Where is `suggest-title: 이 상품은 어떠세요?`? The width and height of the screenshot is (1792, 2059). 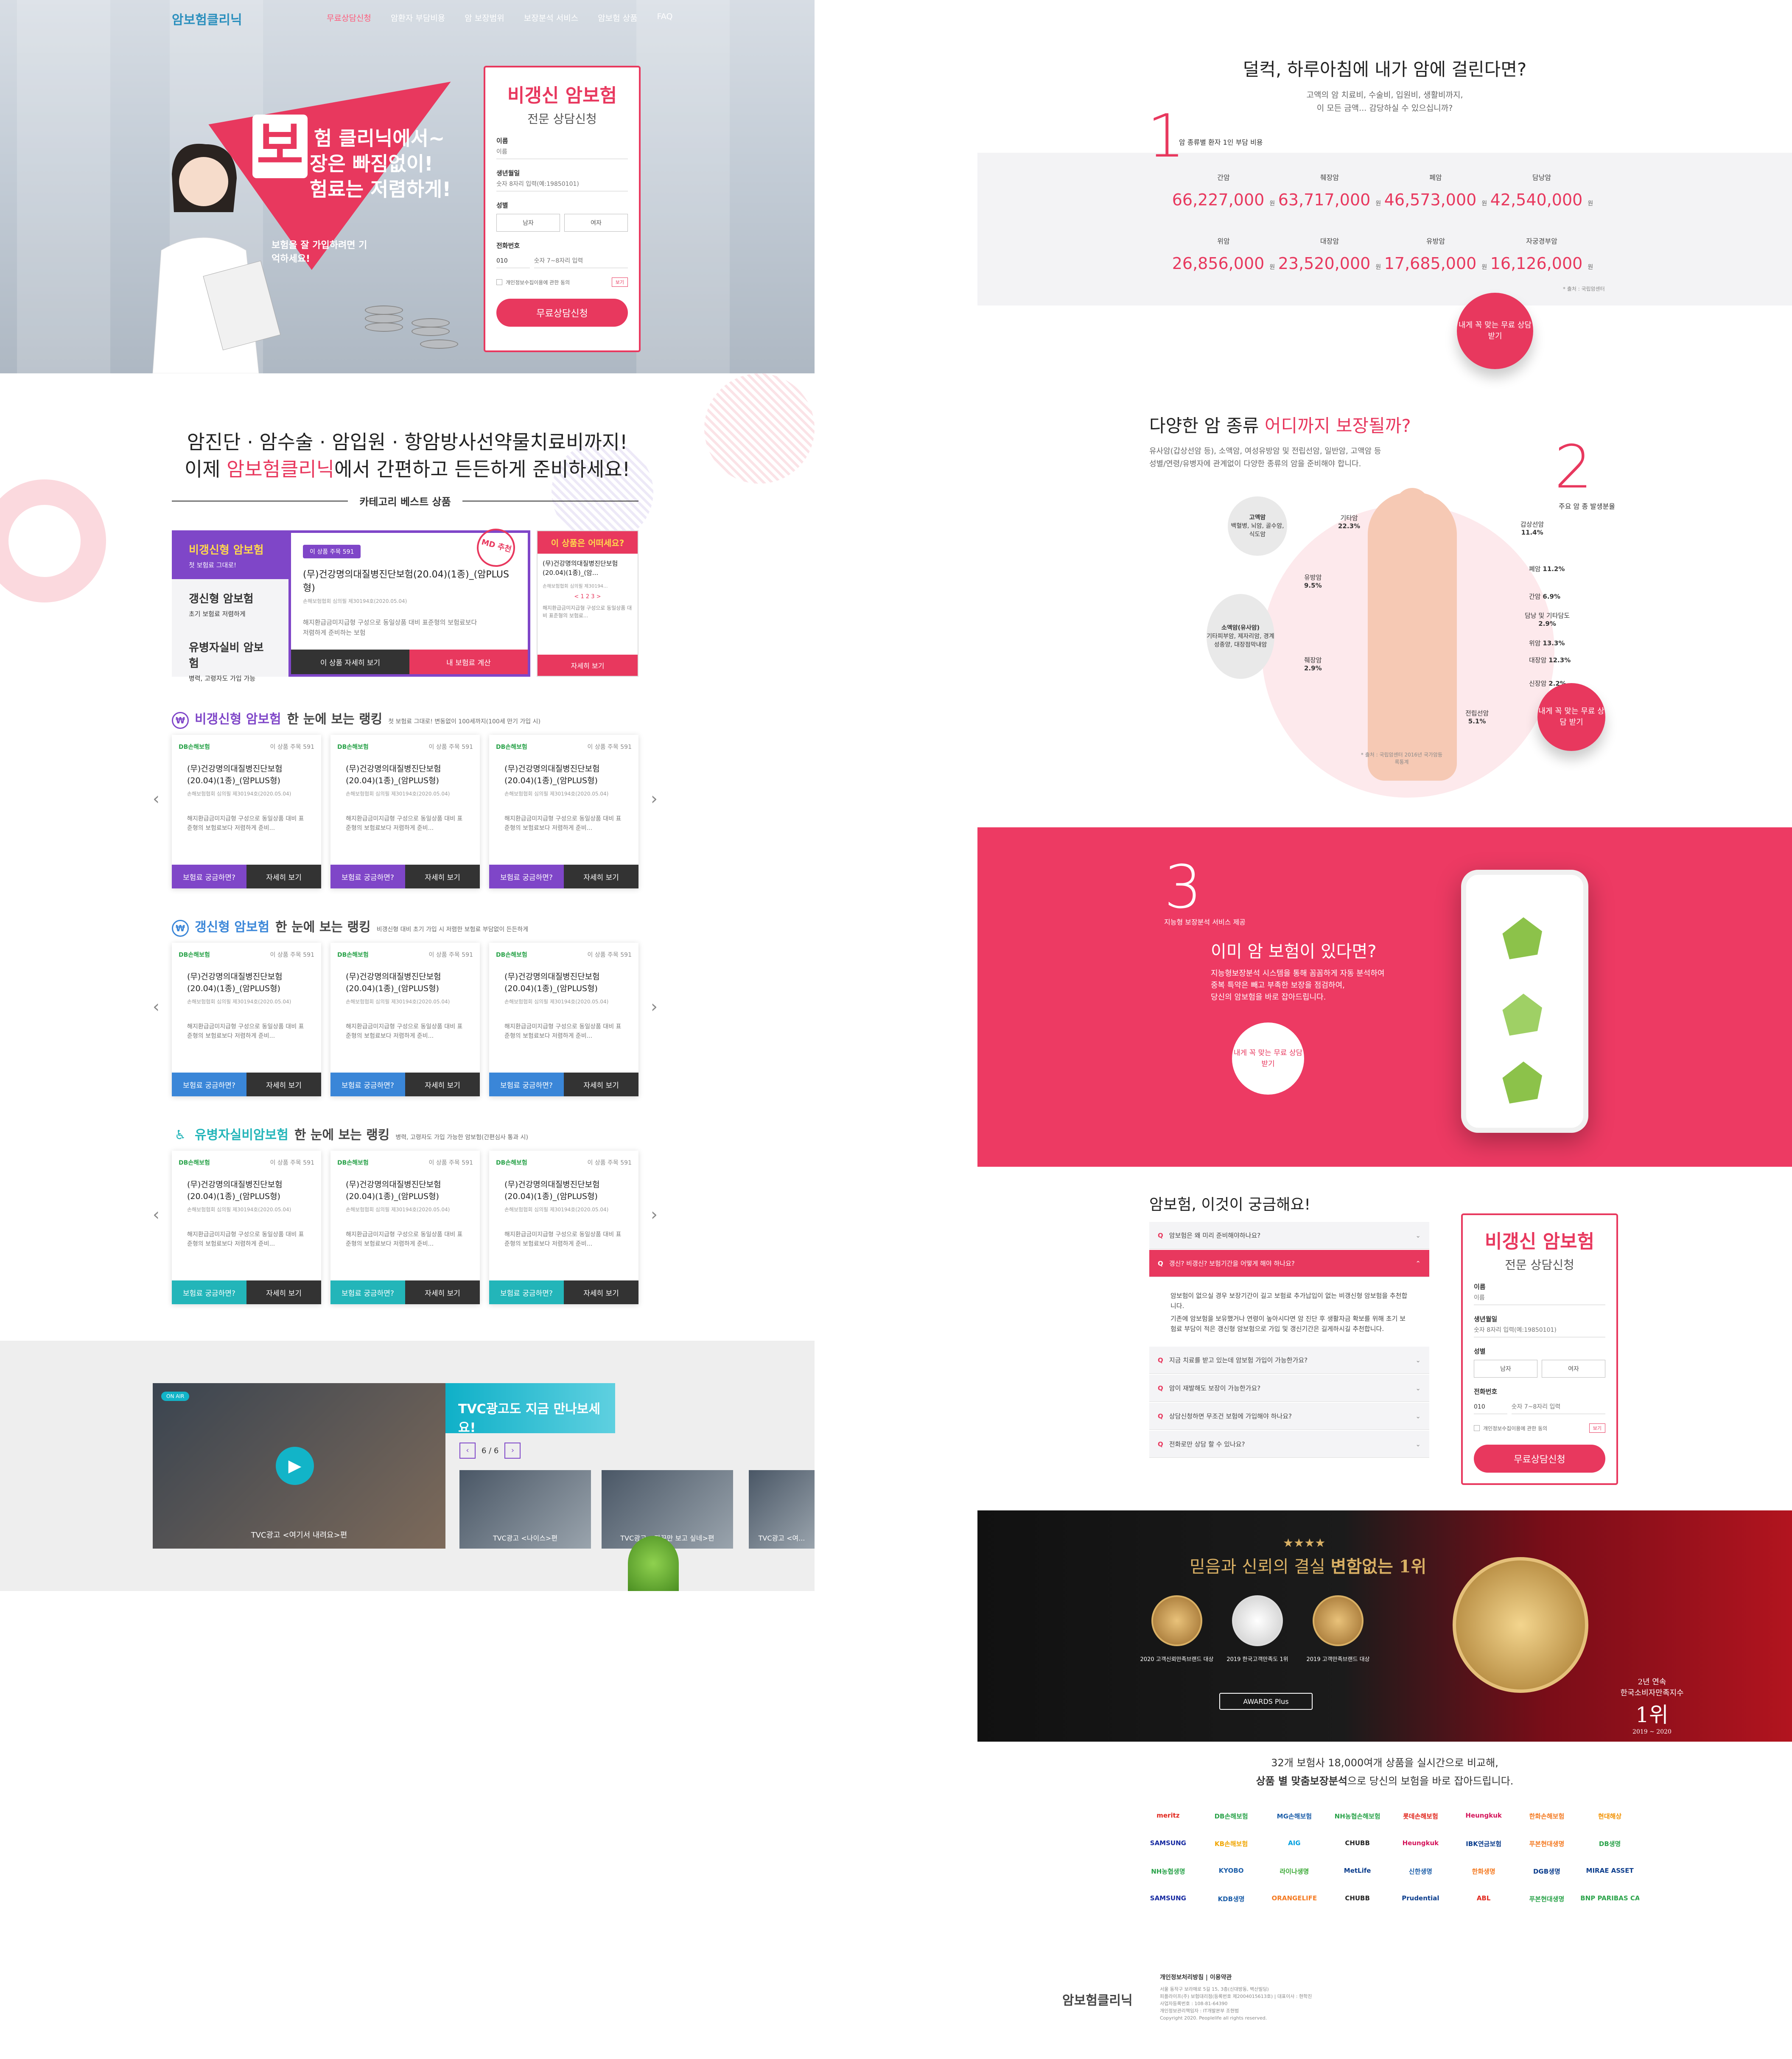 suggest-title: 이 상품은 어떠세요? is located at coordinates (588, 542).